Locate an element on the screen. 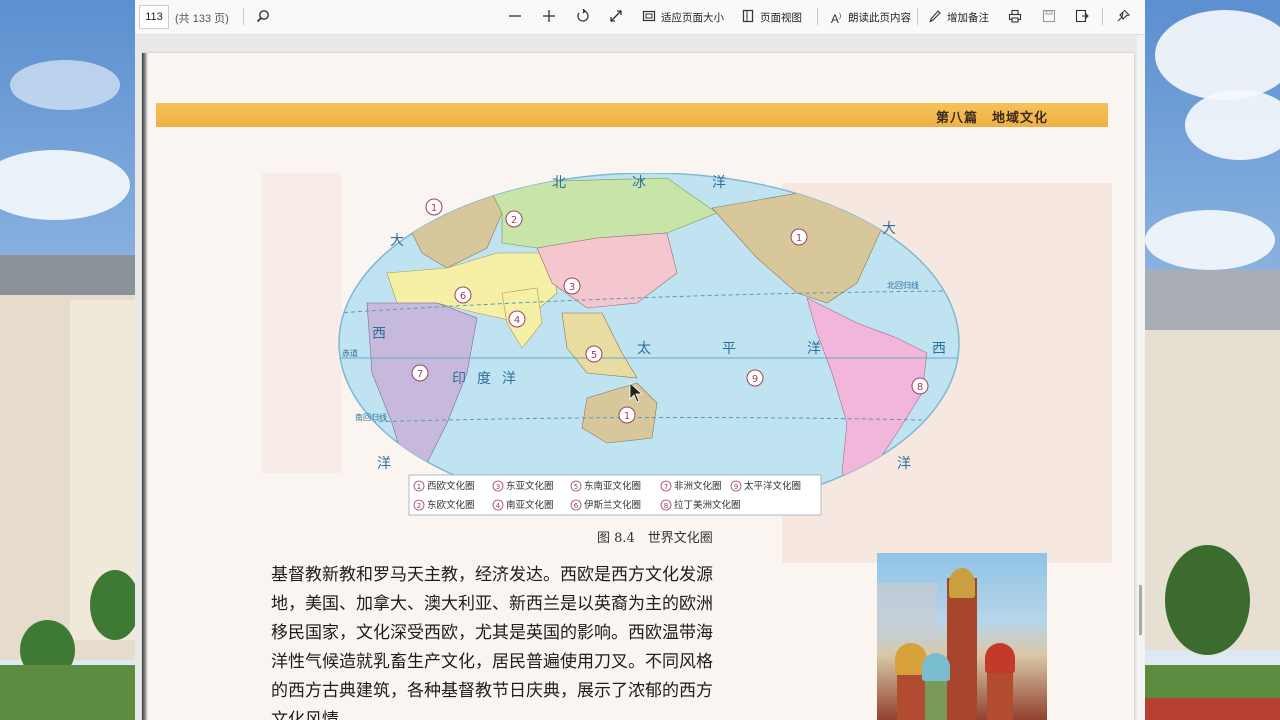  plus-icon is located at coordinates (549, 17).